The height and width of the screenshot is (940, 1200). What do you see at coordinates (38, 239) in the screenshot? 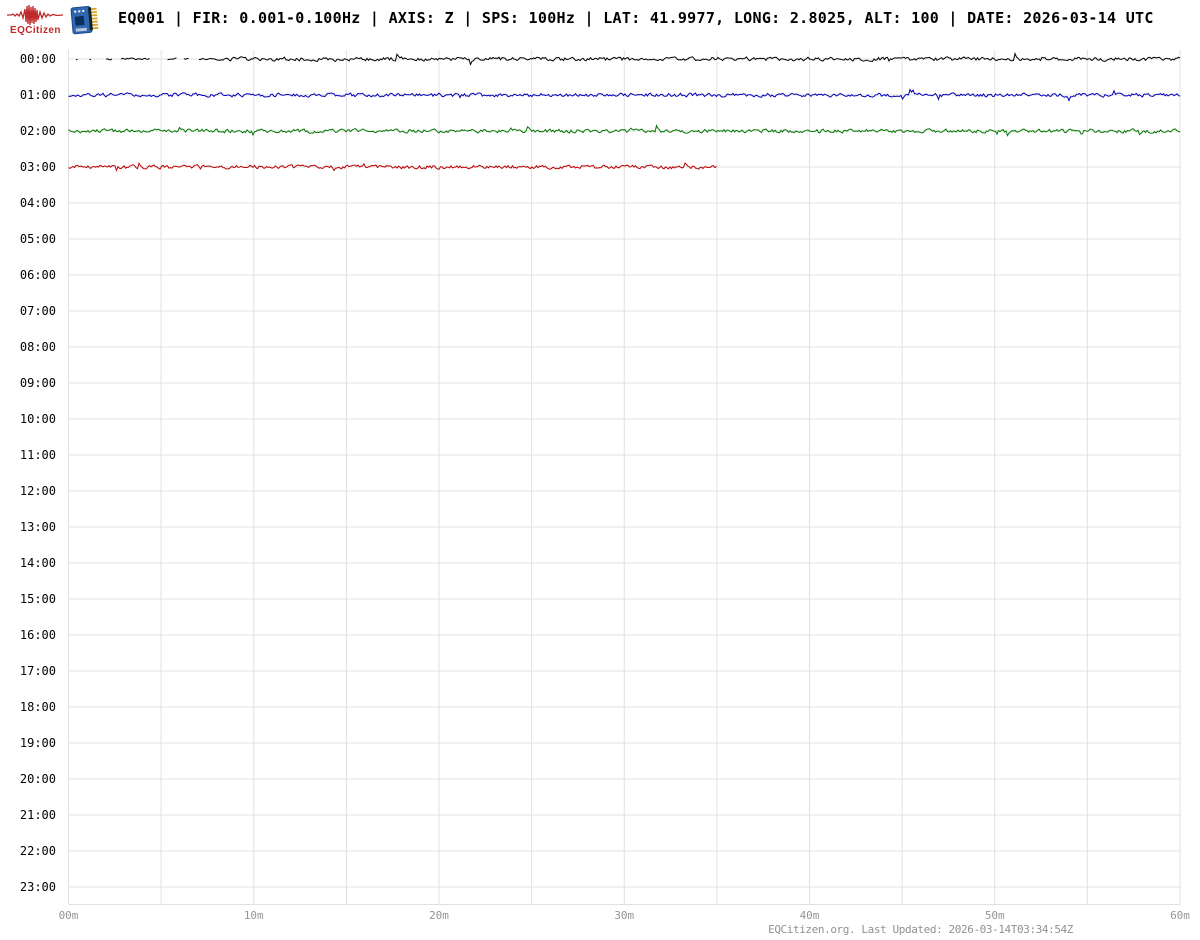
I see `hour-label: 05:00` at bounding box center [38, 239].